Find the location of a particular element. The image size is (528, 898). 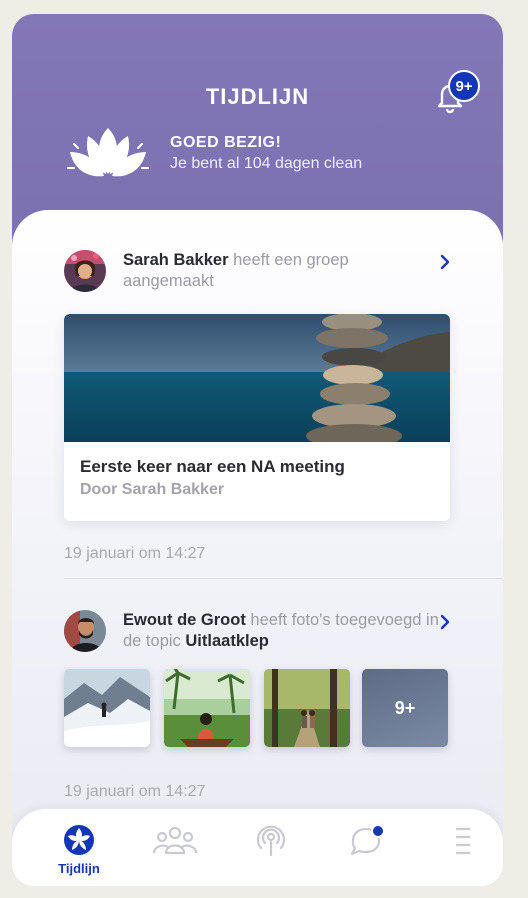

tab-timeline: Tijdlijn is located at coordinates (79, 847).